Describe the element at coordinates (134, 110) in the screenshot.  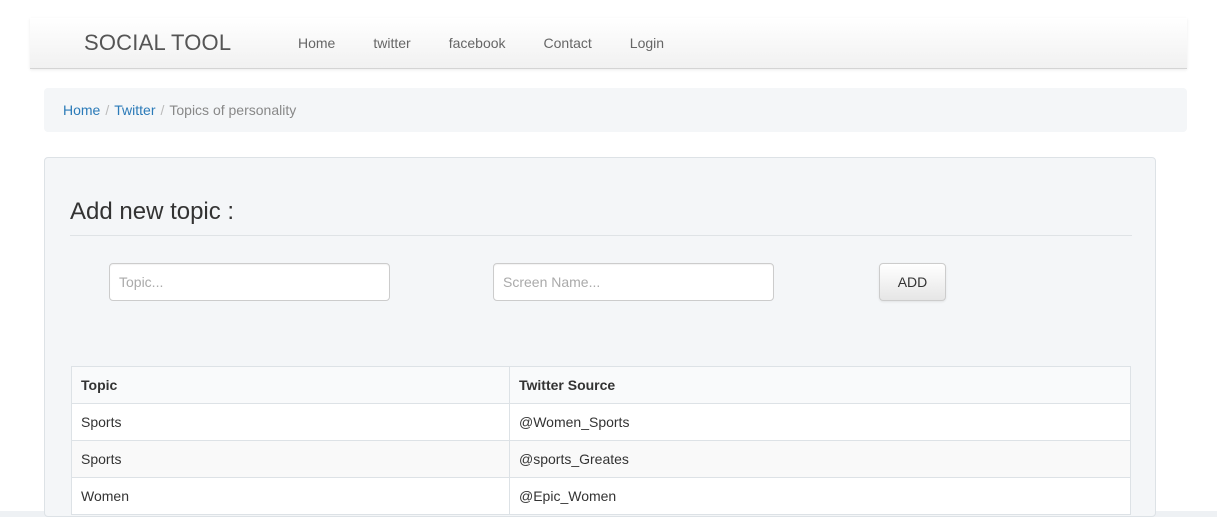
I see `breadcrumb-twitter: Twitter` at that location.